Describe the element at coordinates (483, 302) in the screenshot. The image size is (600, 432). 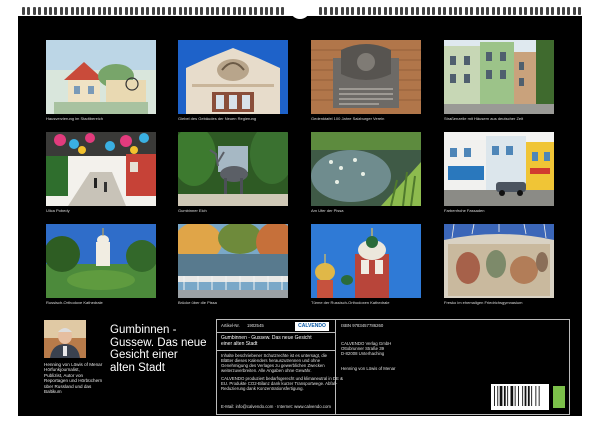
I see `photo-caption: Fresko im ehemaligen Friedrichsgymnasium` at that location.